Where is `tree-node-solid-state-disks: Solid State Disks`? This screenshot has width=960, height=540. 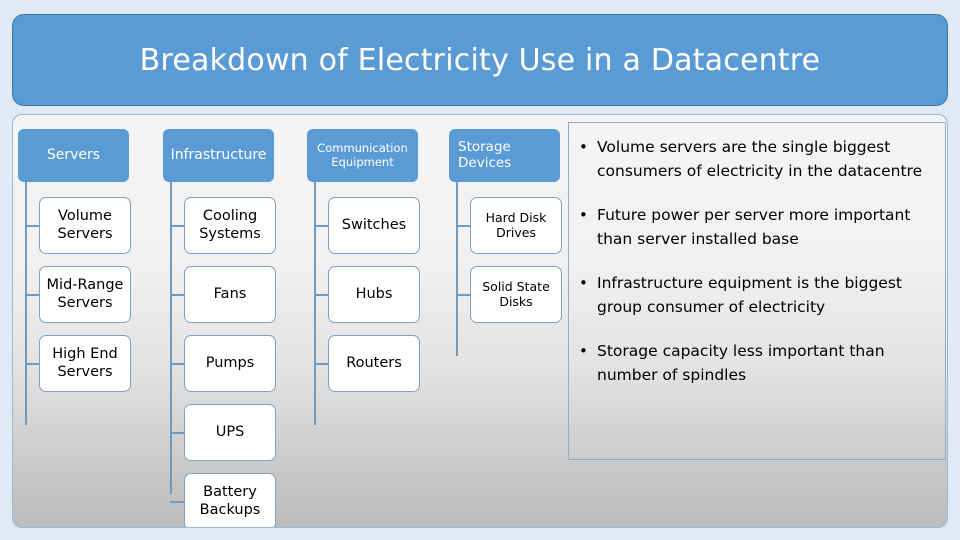 tree-node-solid-state-disks: Solid State Disks is located at coordinates (516, 294).